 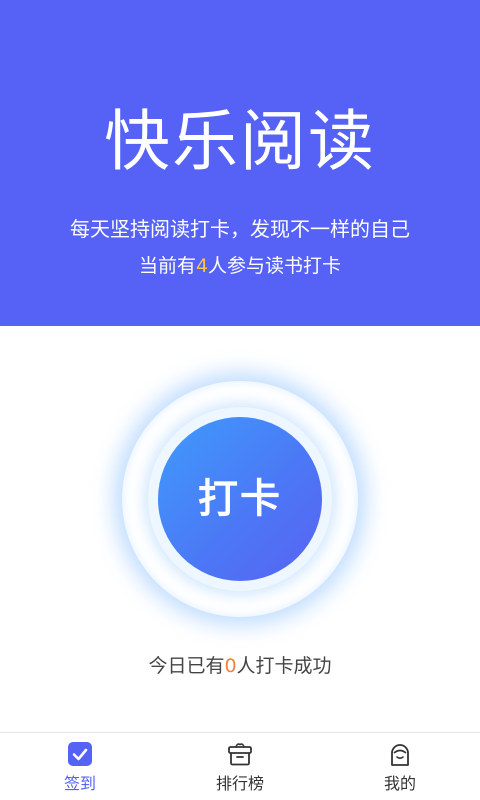 I want to click on tab-ranking: 排行榜, so click(x=240, y=766).